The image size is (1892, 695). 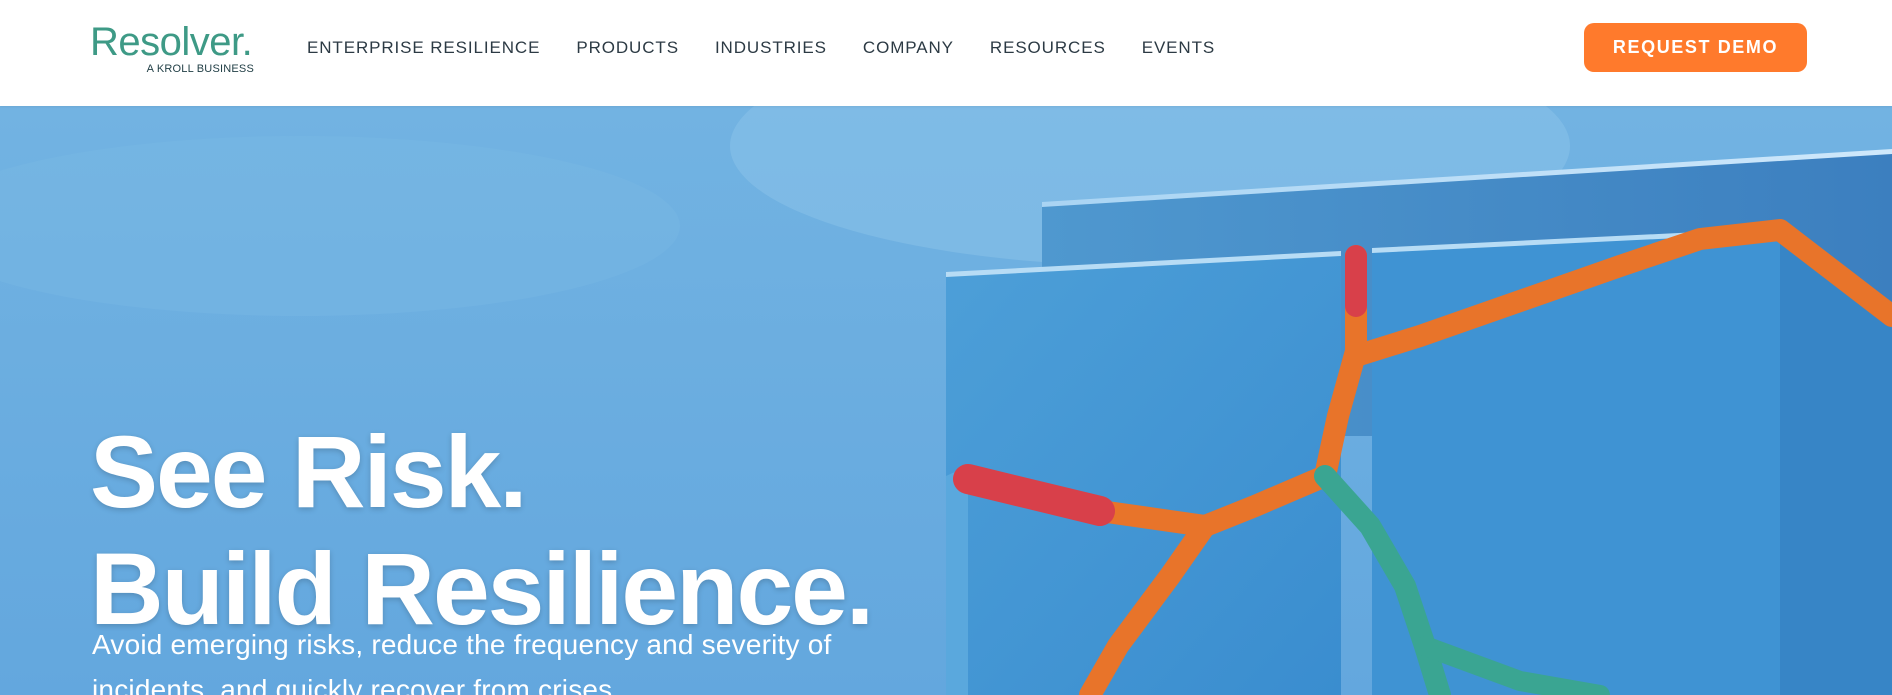 What do you see at coordinates (627, 48) in the screenshot?
I see `nav-item-products: PRODUCTS` at bounding box center [627, 48].